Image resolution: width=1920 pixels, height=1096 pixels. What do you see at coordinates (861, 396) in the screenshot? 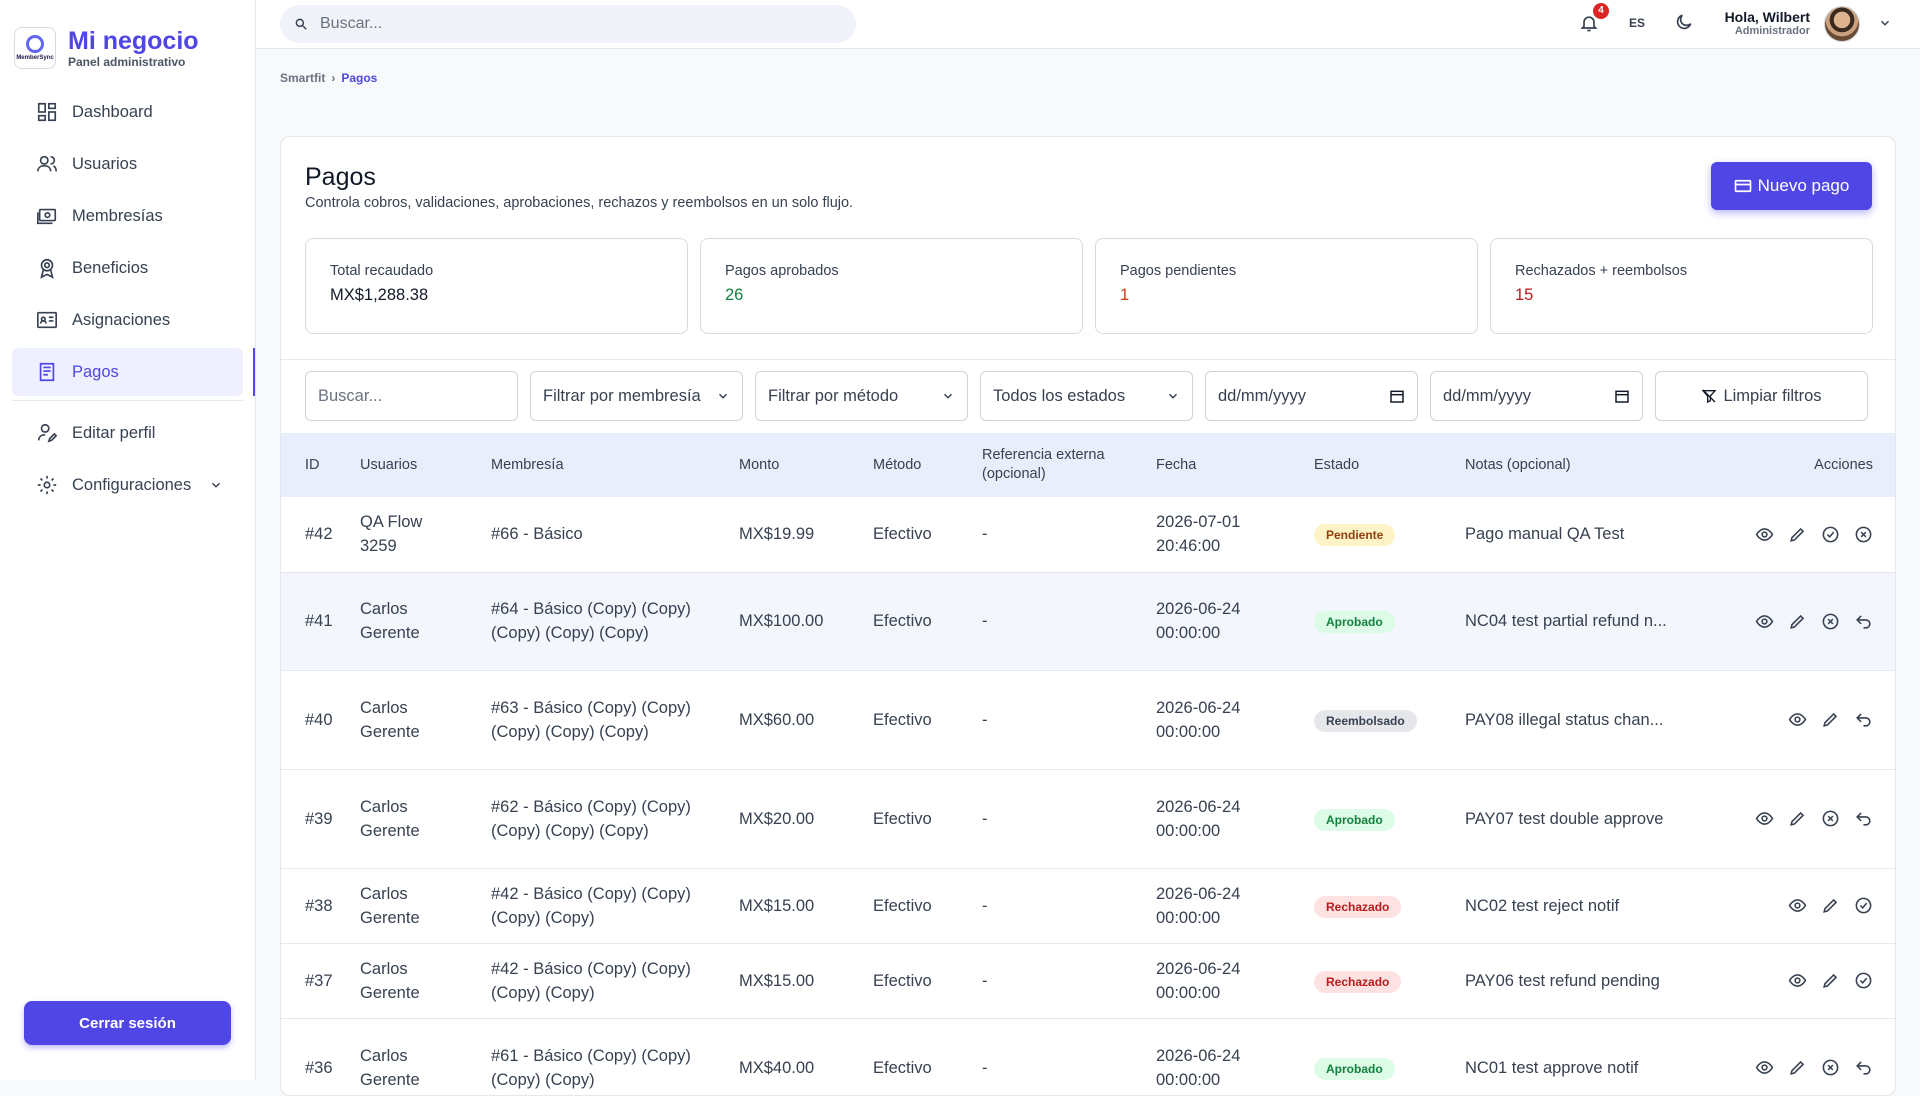
I see `filter-method-select: Filtrar por método` at bounding box center [861, 396].